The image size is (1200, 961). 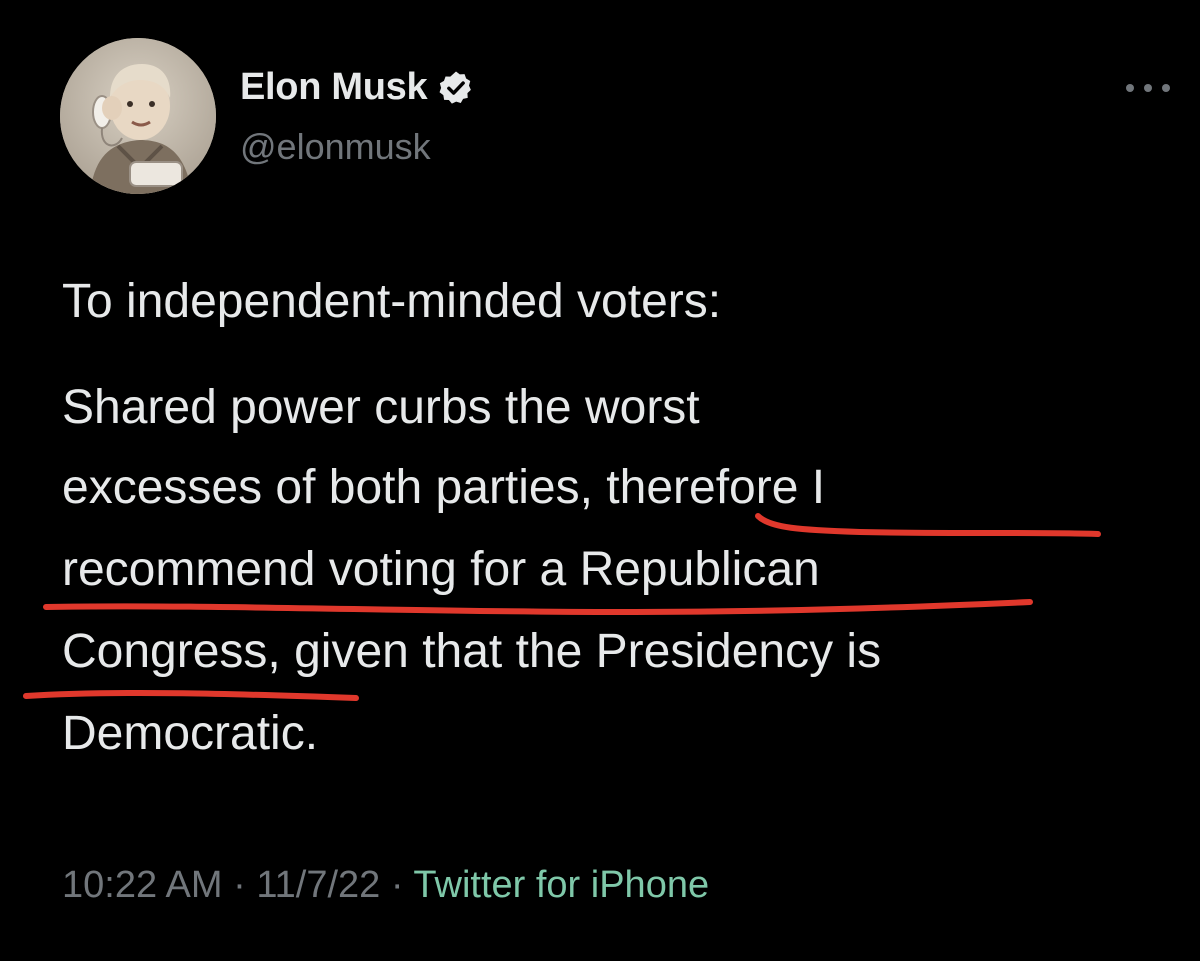 What do you see at coordinates (381, 407) in the screenshot?
I see `tweet-text-line: Shared power curbs the worst` at bounding box center [381, 407].